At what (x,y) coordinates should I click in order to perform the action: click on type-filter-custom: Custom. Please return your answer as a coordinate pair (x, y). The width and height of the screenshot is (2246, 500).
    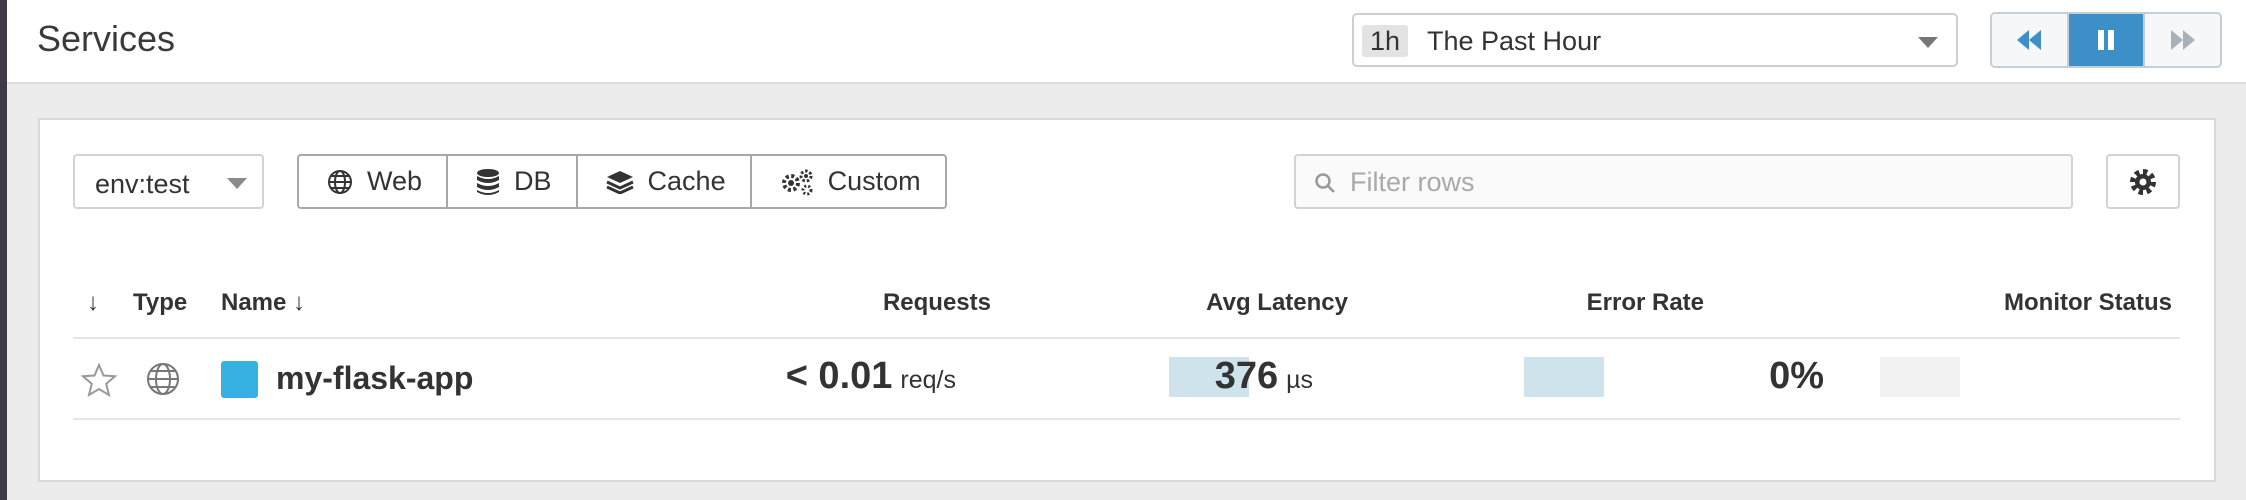
    Looking at the image, I should click on (848, 181).